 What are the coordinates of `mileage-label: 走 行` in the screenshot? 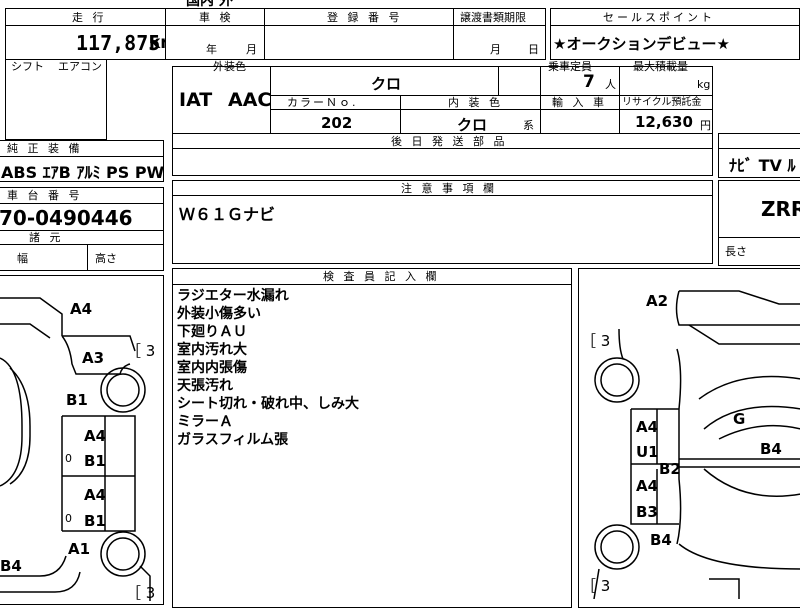 It's located at (89, 17).